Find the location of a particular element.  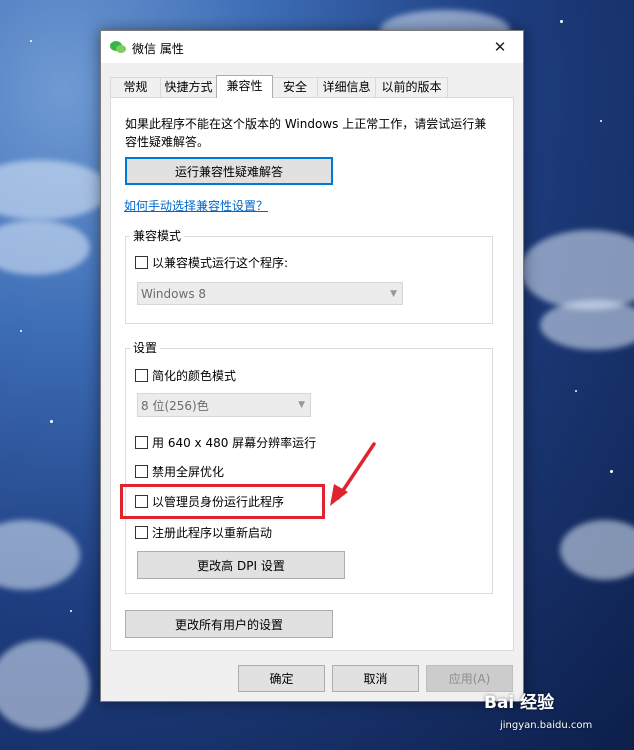

change-all-users-button: 更改所有用户的设置 is located at coordinates (229, 624).